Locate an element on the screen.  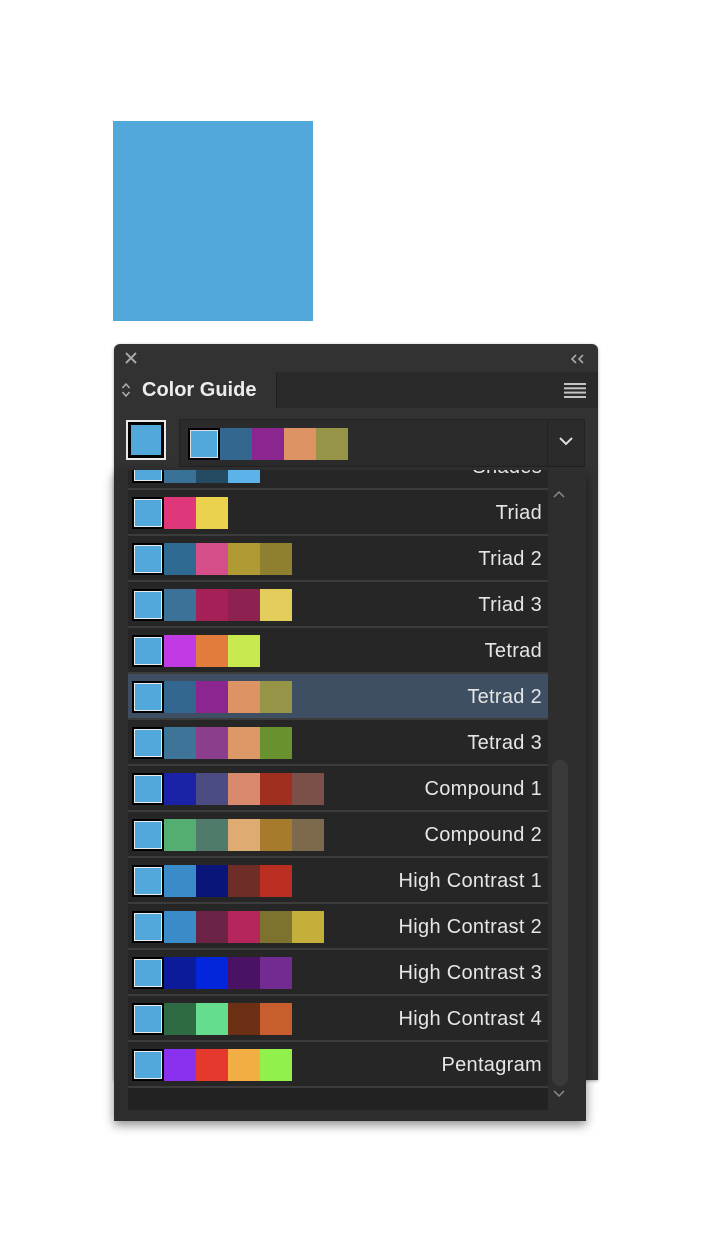
harmony-rule-item: Pentagram is located at coordinates (338, 1065).